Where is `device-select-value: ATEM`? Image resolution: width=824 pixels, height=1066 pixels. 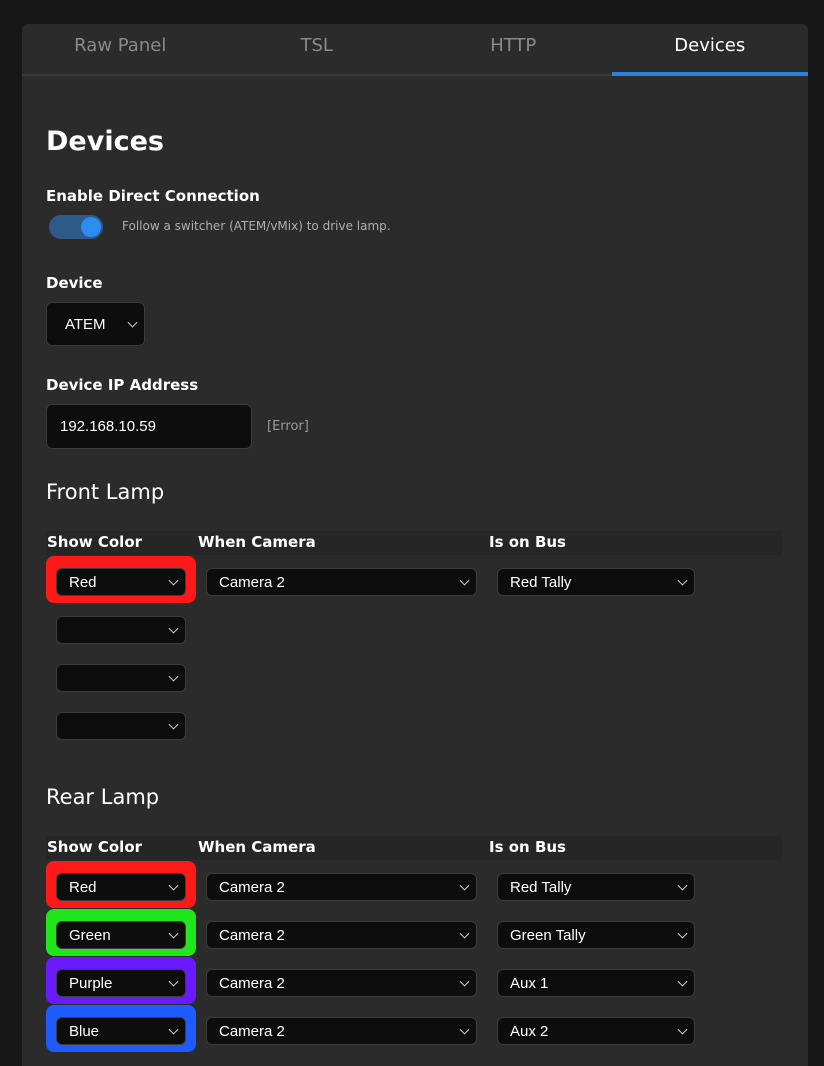
device-select-value: ATEM is located at coordinates (85, 324).